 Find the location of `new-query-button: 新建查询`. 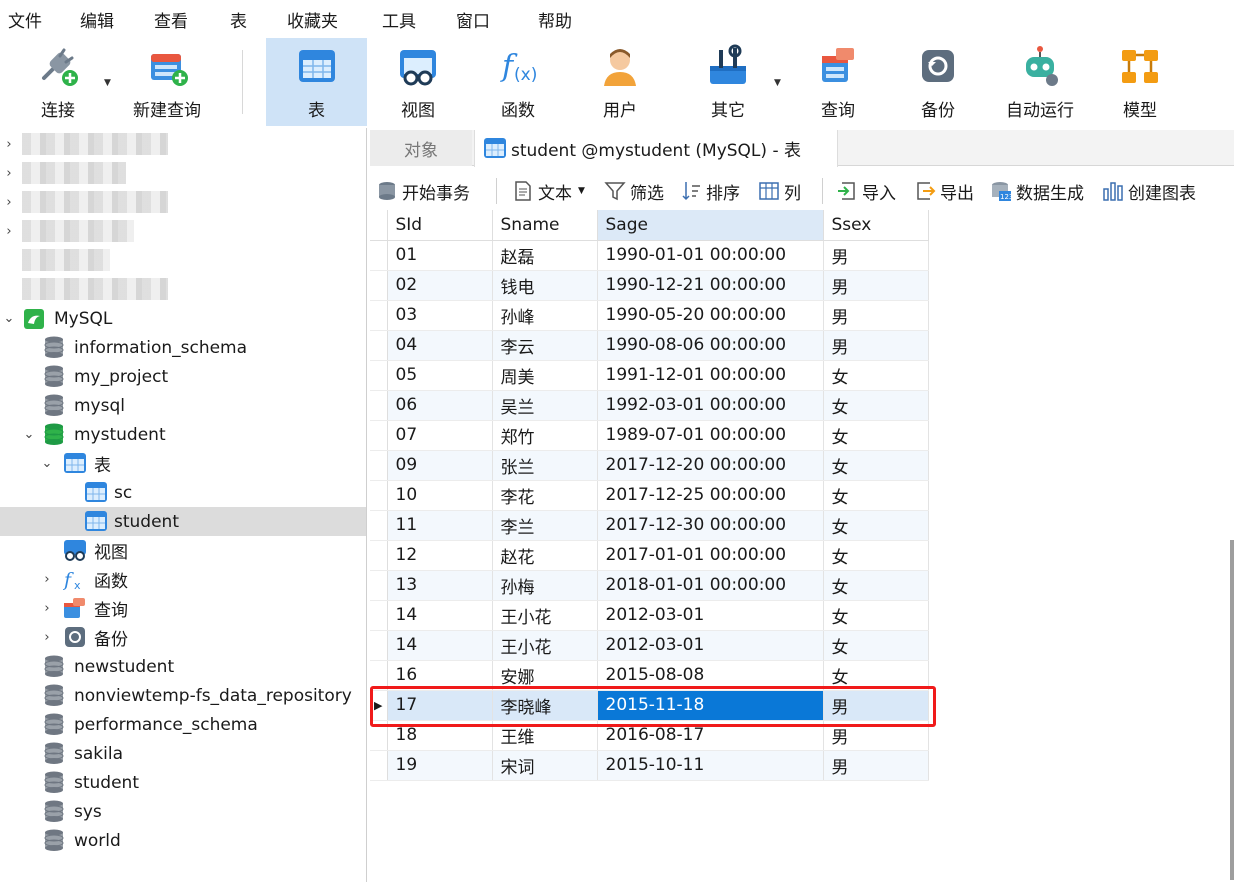

new-query-button: 新建查询 is located at coordinates (167, 82).